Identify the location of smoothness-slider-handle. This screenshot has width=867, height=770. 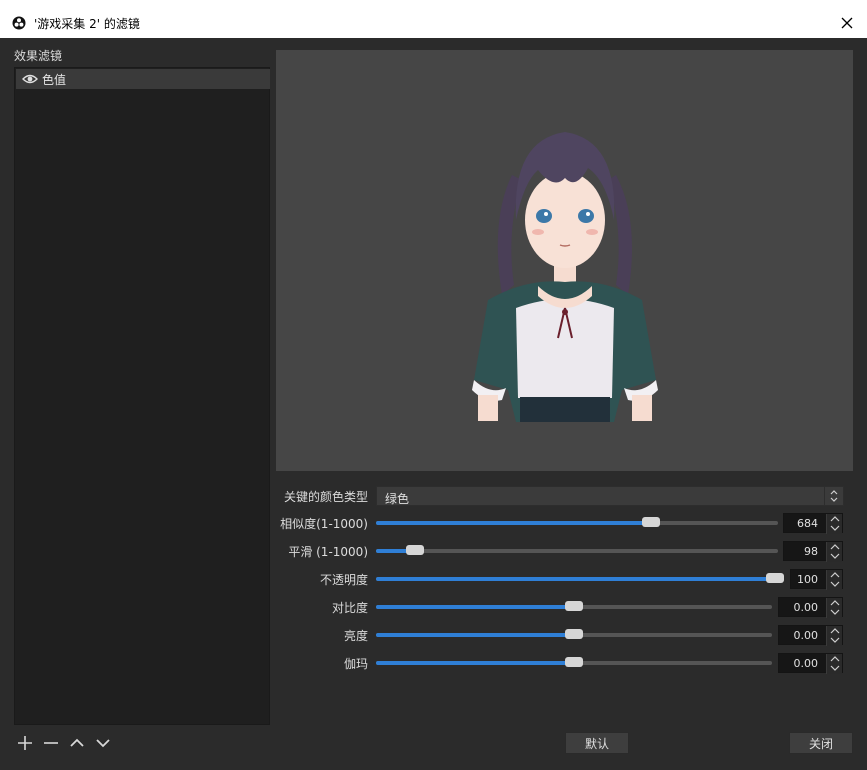
(415, 550).